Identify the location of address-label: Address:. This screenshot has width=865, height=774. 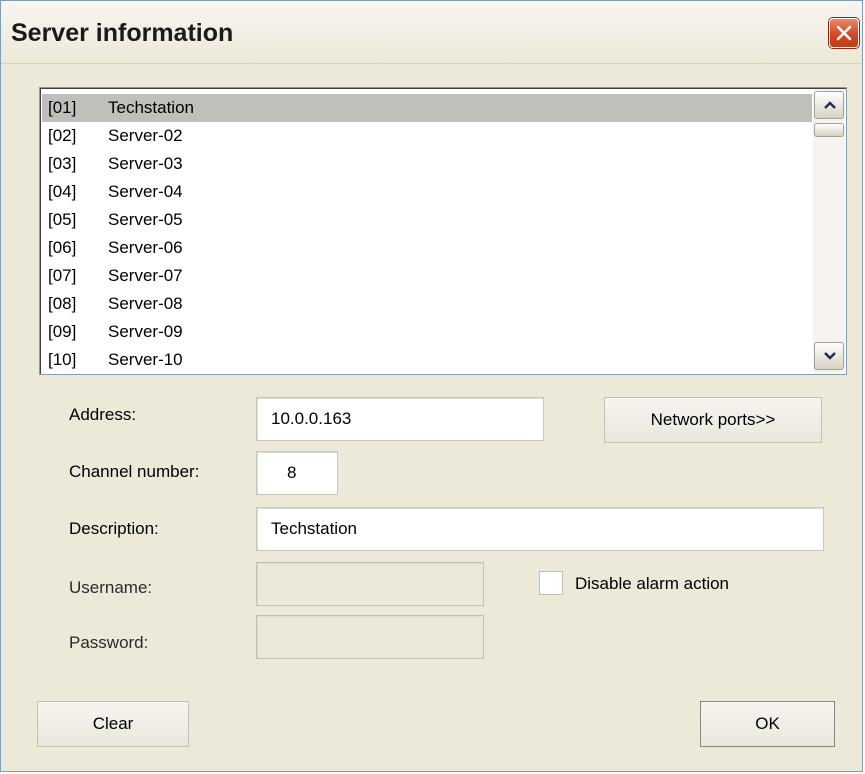
(103, 414).